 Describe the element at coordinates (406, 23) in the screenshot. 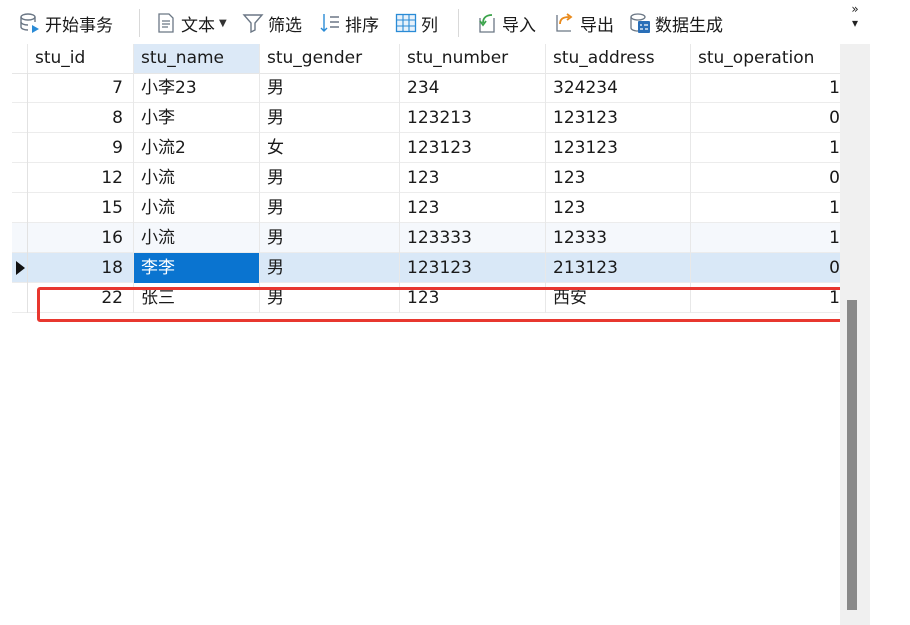

I see `columns-grid-icon` at that location.